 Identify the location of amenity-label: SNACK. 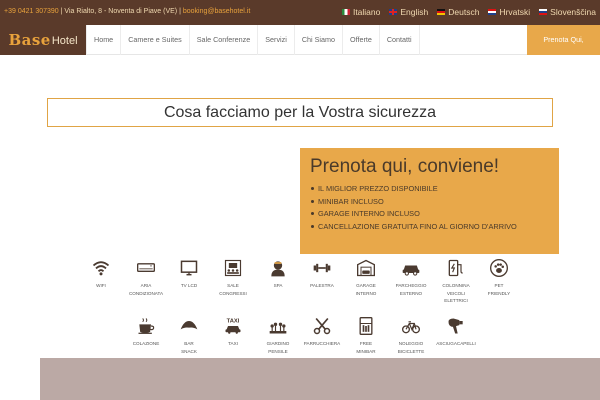
(189, 351).